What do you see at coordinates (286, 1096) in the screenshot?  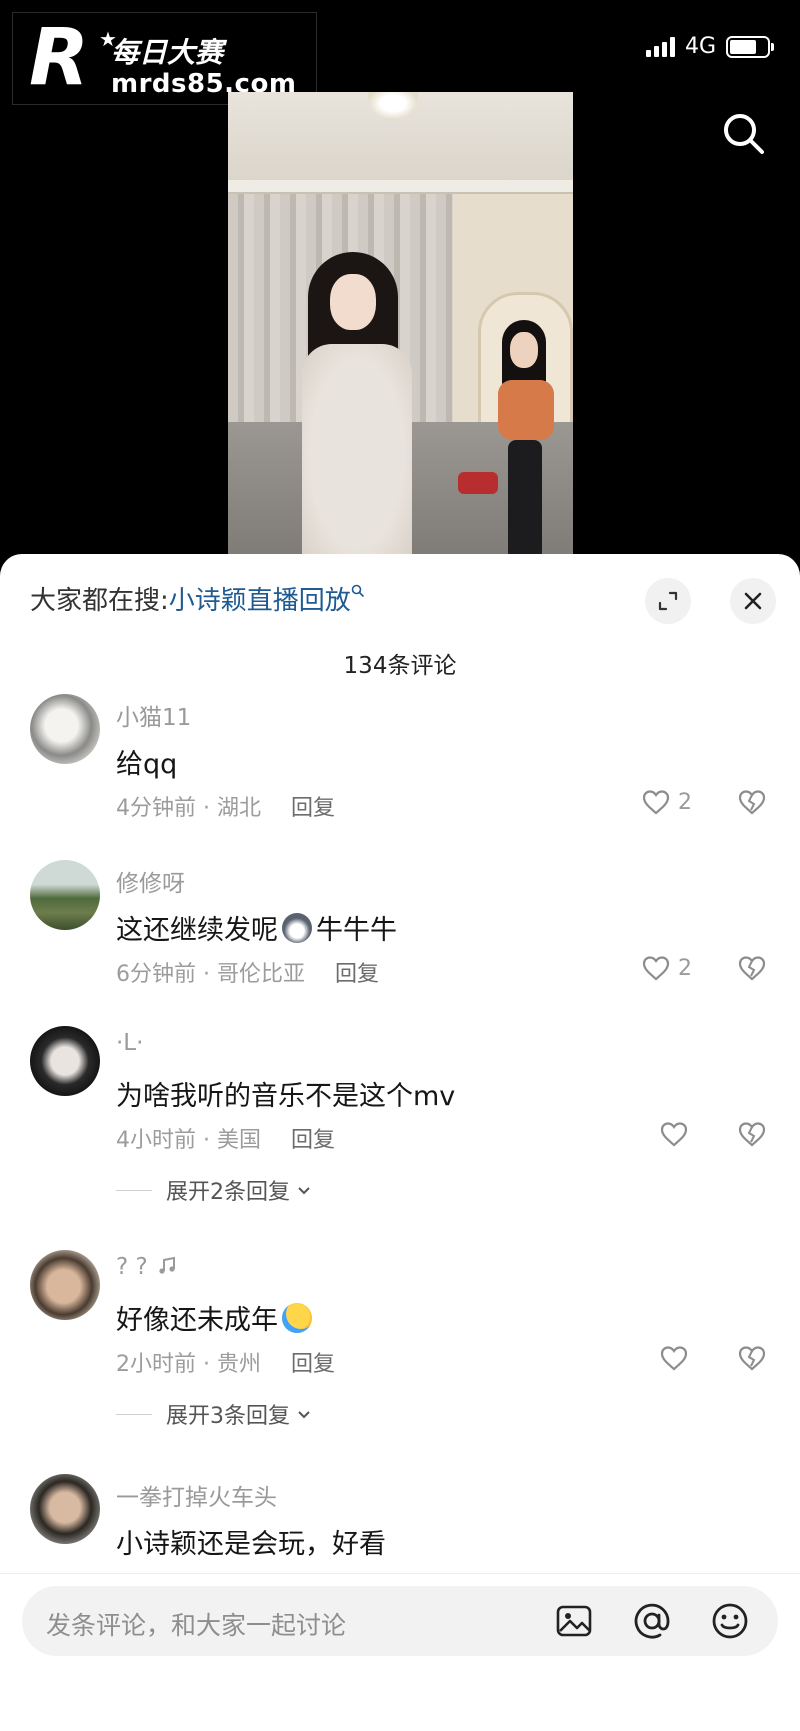 I see `comment-text: 为啥我听的音乐不是这个mv` at bounding box center [286, 1096].